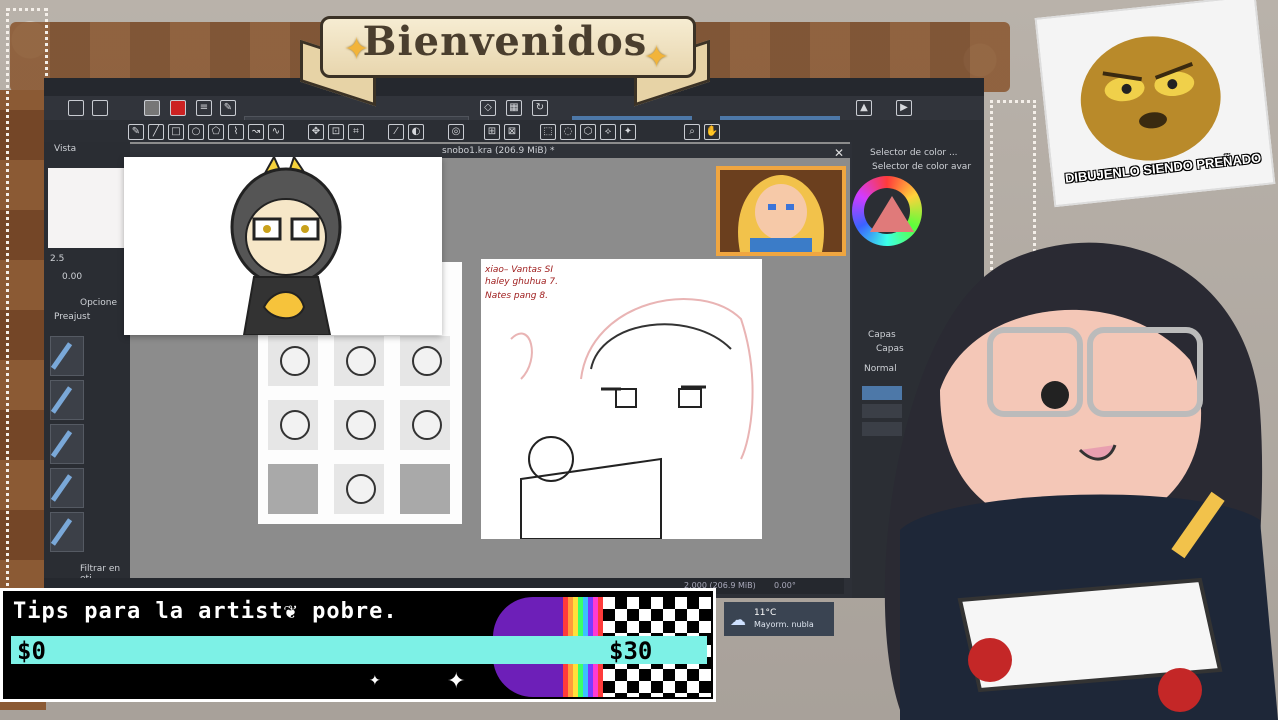  Describe the element at coordinates (396, 132) in the screenshot. I see `eyedropper-icon: ⁄` at that location.